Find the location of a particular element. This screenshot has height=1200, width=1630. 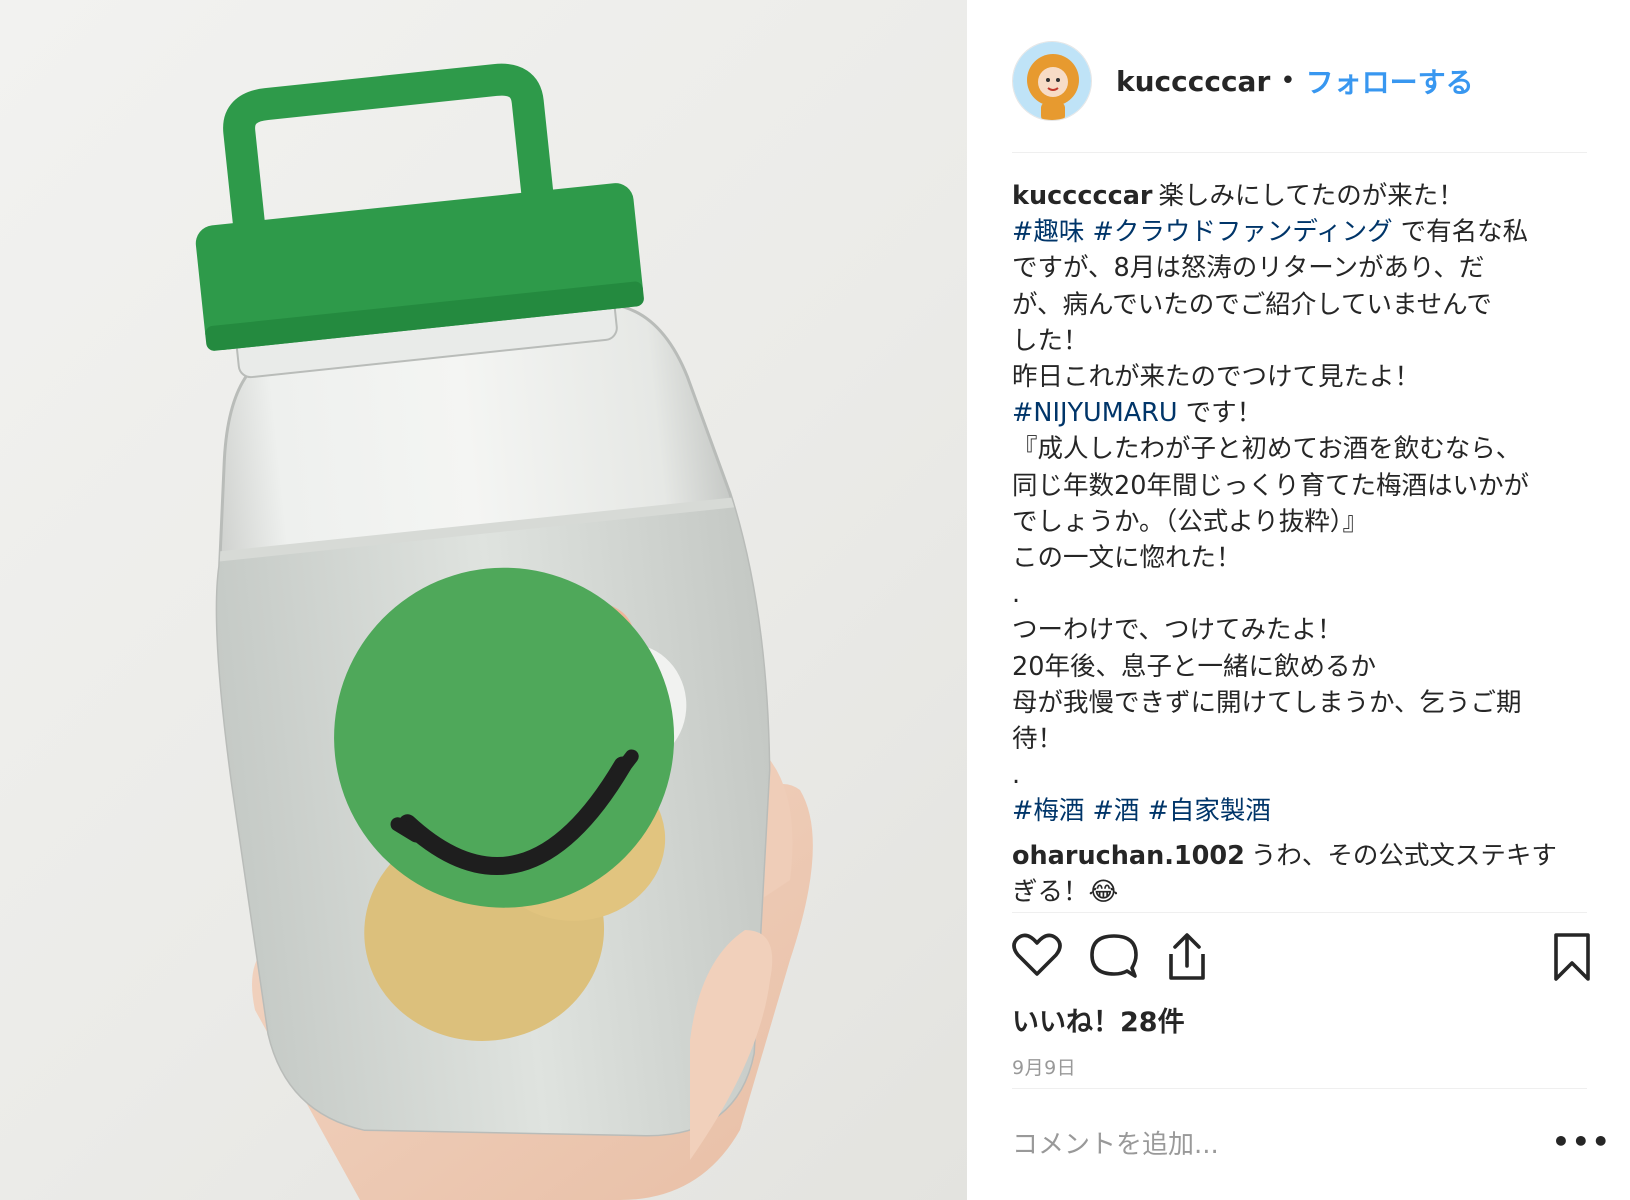

caption-line: 『成人したわが子と初めてお酒を飲むなら、 is located at coordinates (1302, 449).